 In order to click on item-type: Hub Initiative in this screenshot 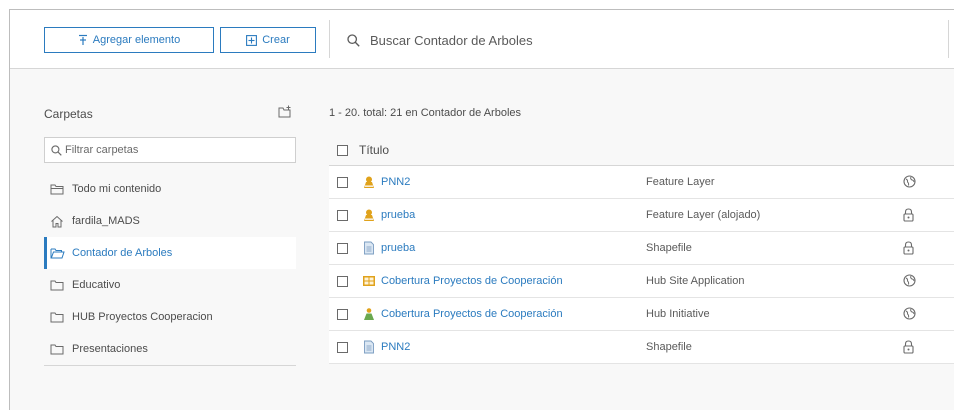, I will do `click(678, 314)`.